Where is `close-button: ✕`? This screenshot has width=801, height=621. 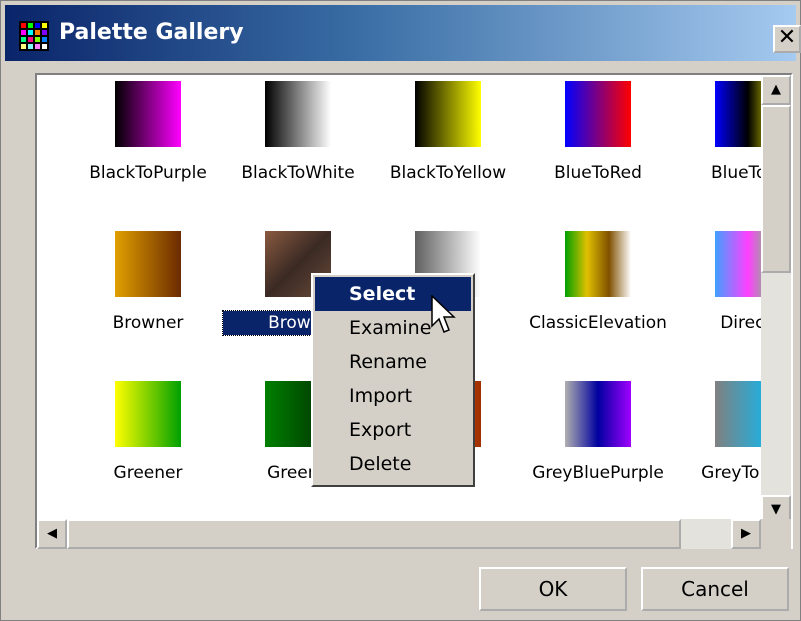
close-button: ✕ is located at coordinates (787, 39).